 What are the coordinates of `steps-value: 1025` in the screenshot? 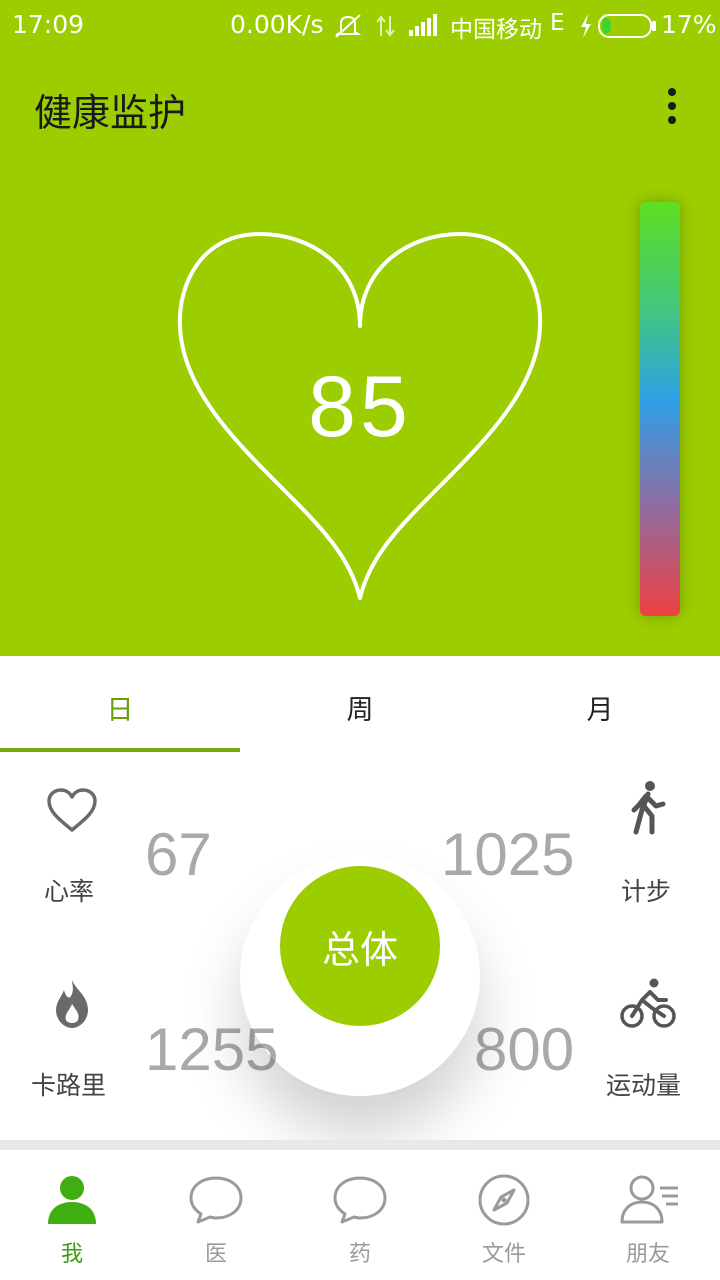 It's located at (508, 854).